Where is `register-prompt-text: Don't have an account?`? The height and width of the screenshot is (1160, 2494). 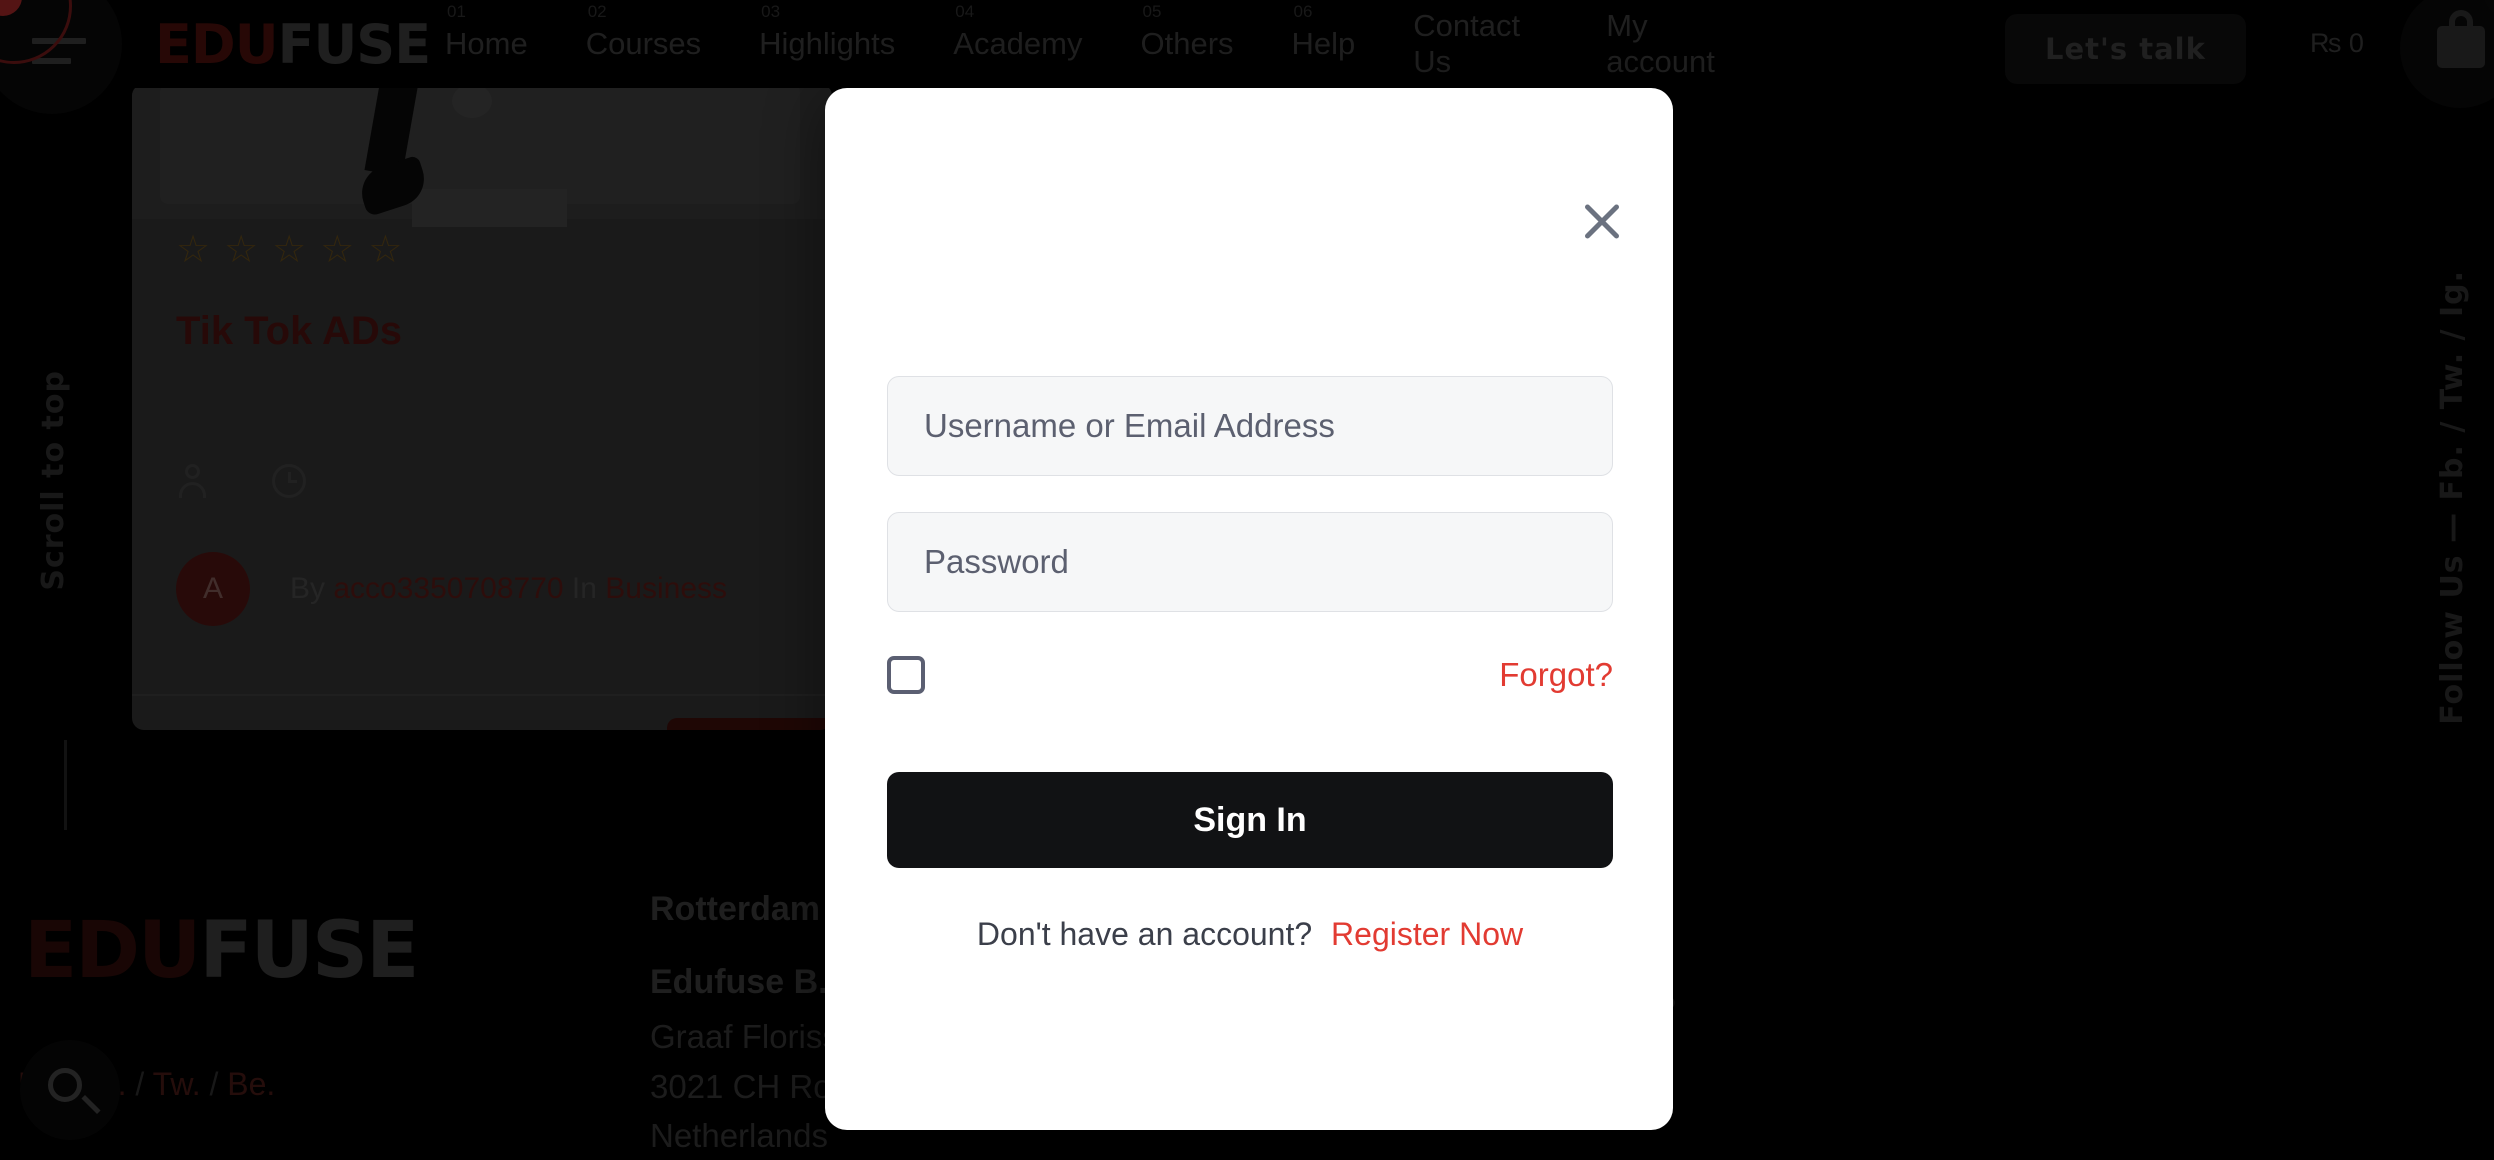 register-prompt-text: Don't have an account? is located at coordinates (1144, 934).